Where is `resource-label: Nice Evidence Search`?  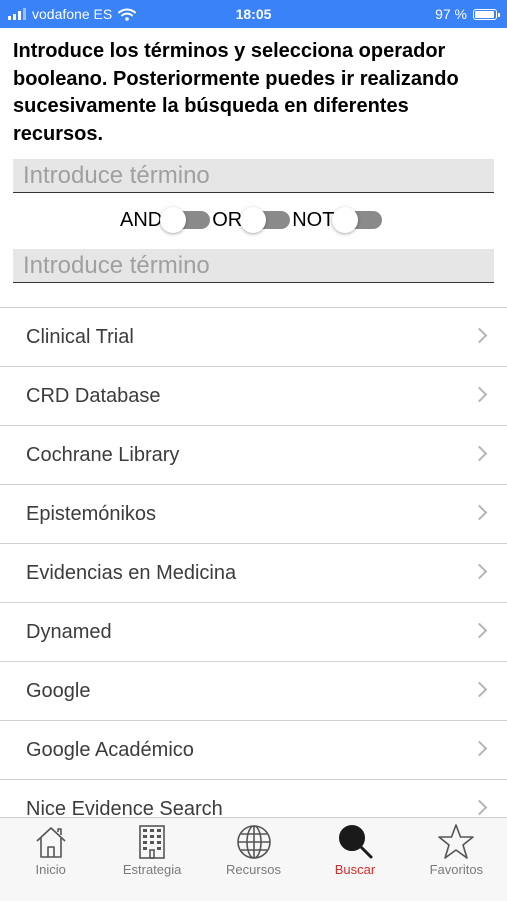
resource-label: Nice Evidence Search is located at coordinates (124, 808).